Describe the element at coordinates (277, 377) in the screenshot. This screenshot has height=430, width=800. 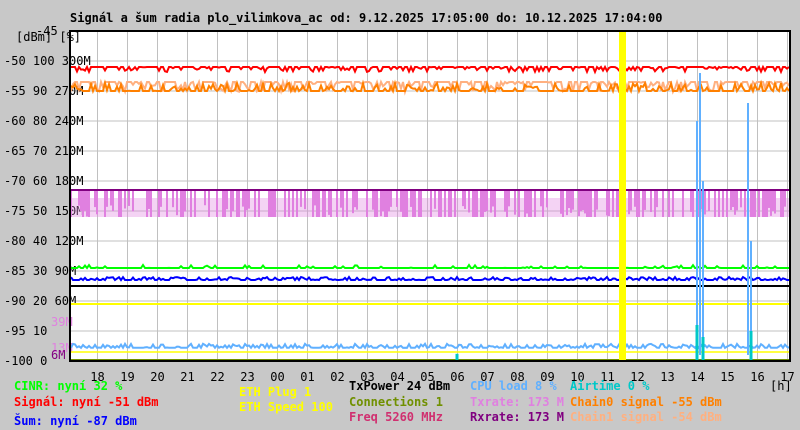
I see `x-tick-label: 00` at that location.